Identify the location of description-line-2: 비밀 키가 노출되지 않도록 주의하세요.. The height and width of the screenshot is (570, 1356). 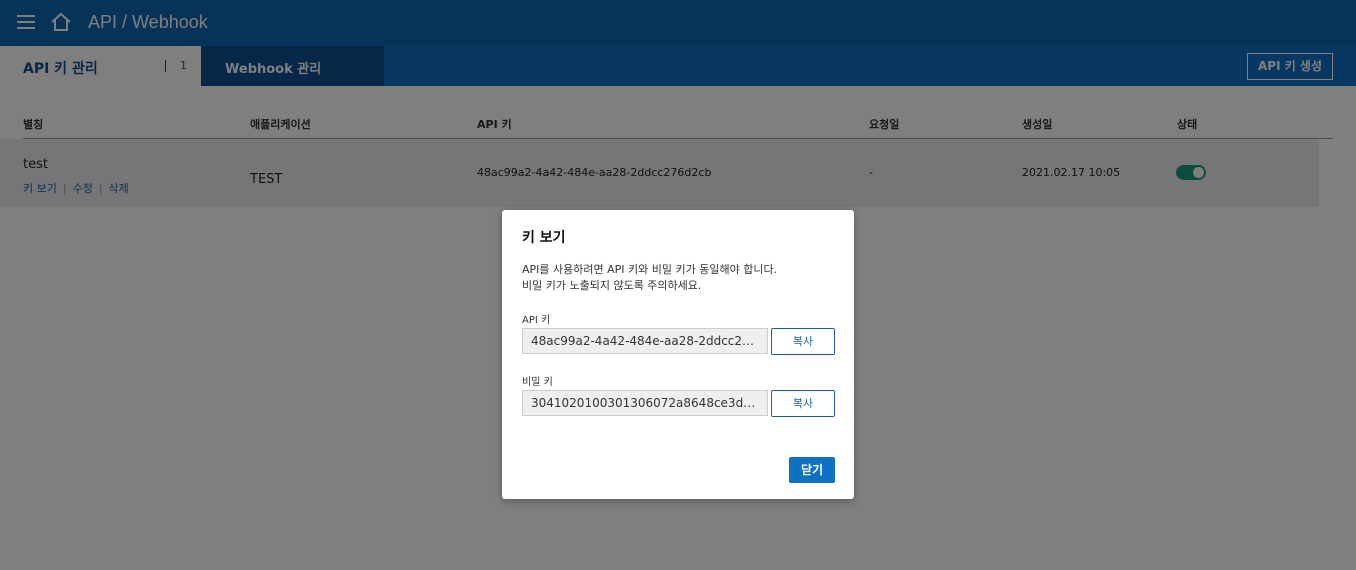
(612, 285).